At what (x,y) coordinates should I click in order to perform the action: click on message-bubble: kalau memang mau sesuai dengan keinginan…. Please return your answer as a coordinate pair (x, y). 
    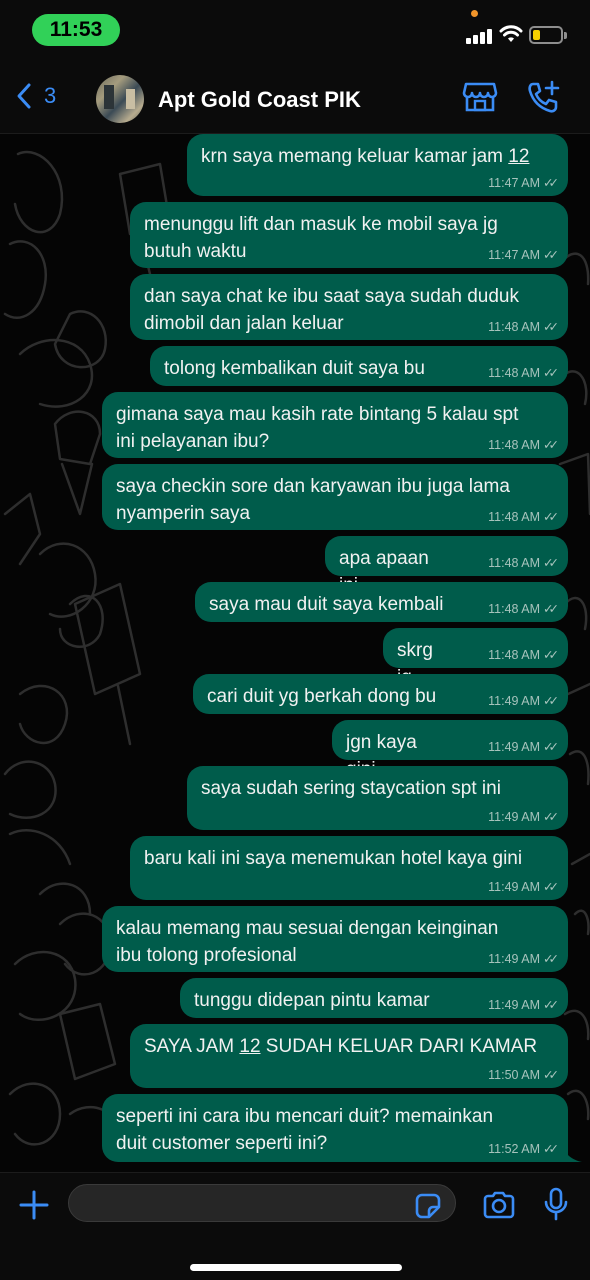
    Looking at the image, I should click on (335, 939).